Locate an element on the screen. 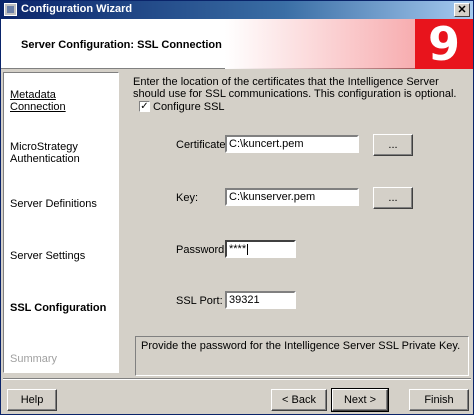  certificate-label: Certificate: is located at coordinates (202, 145).